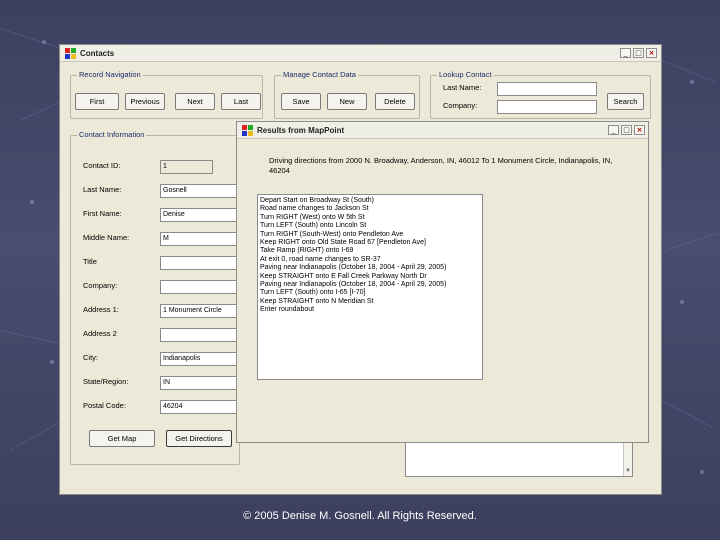 The width and height of the screenshot is (720, 540). I want to click on get-map-button: Get Map, so click(122, 438).